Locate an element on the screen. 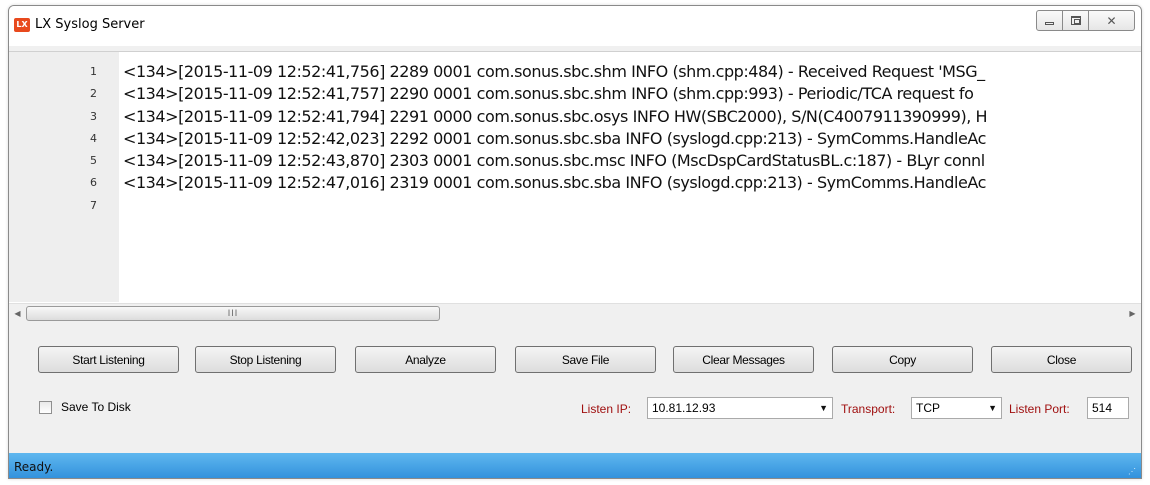 Image resolution: width=1150 pixels, height=485 pixels. window-close-button: ✕ is located at coordinates (1112, 20).